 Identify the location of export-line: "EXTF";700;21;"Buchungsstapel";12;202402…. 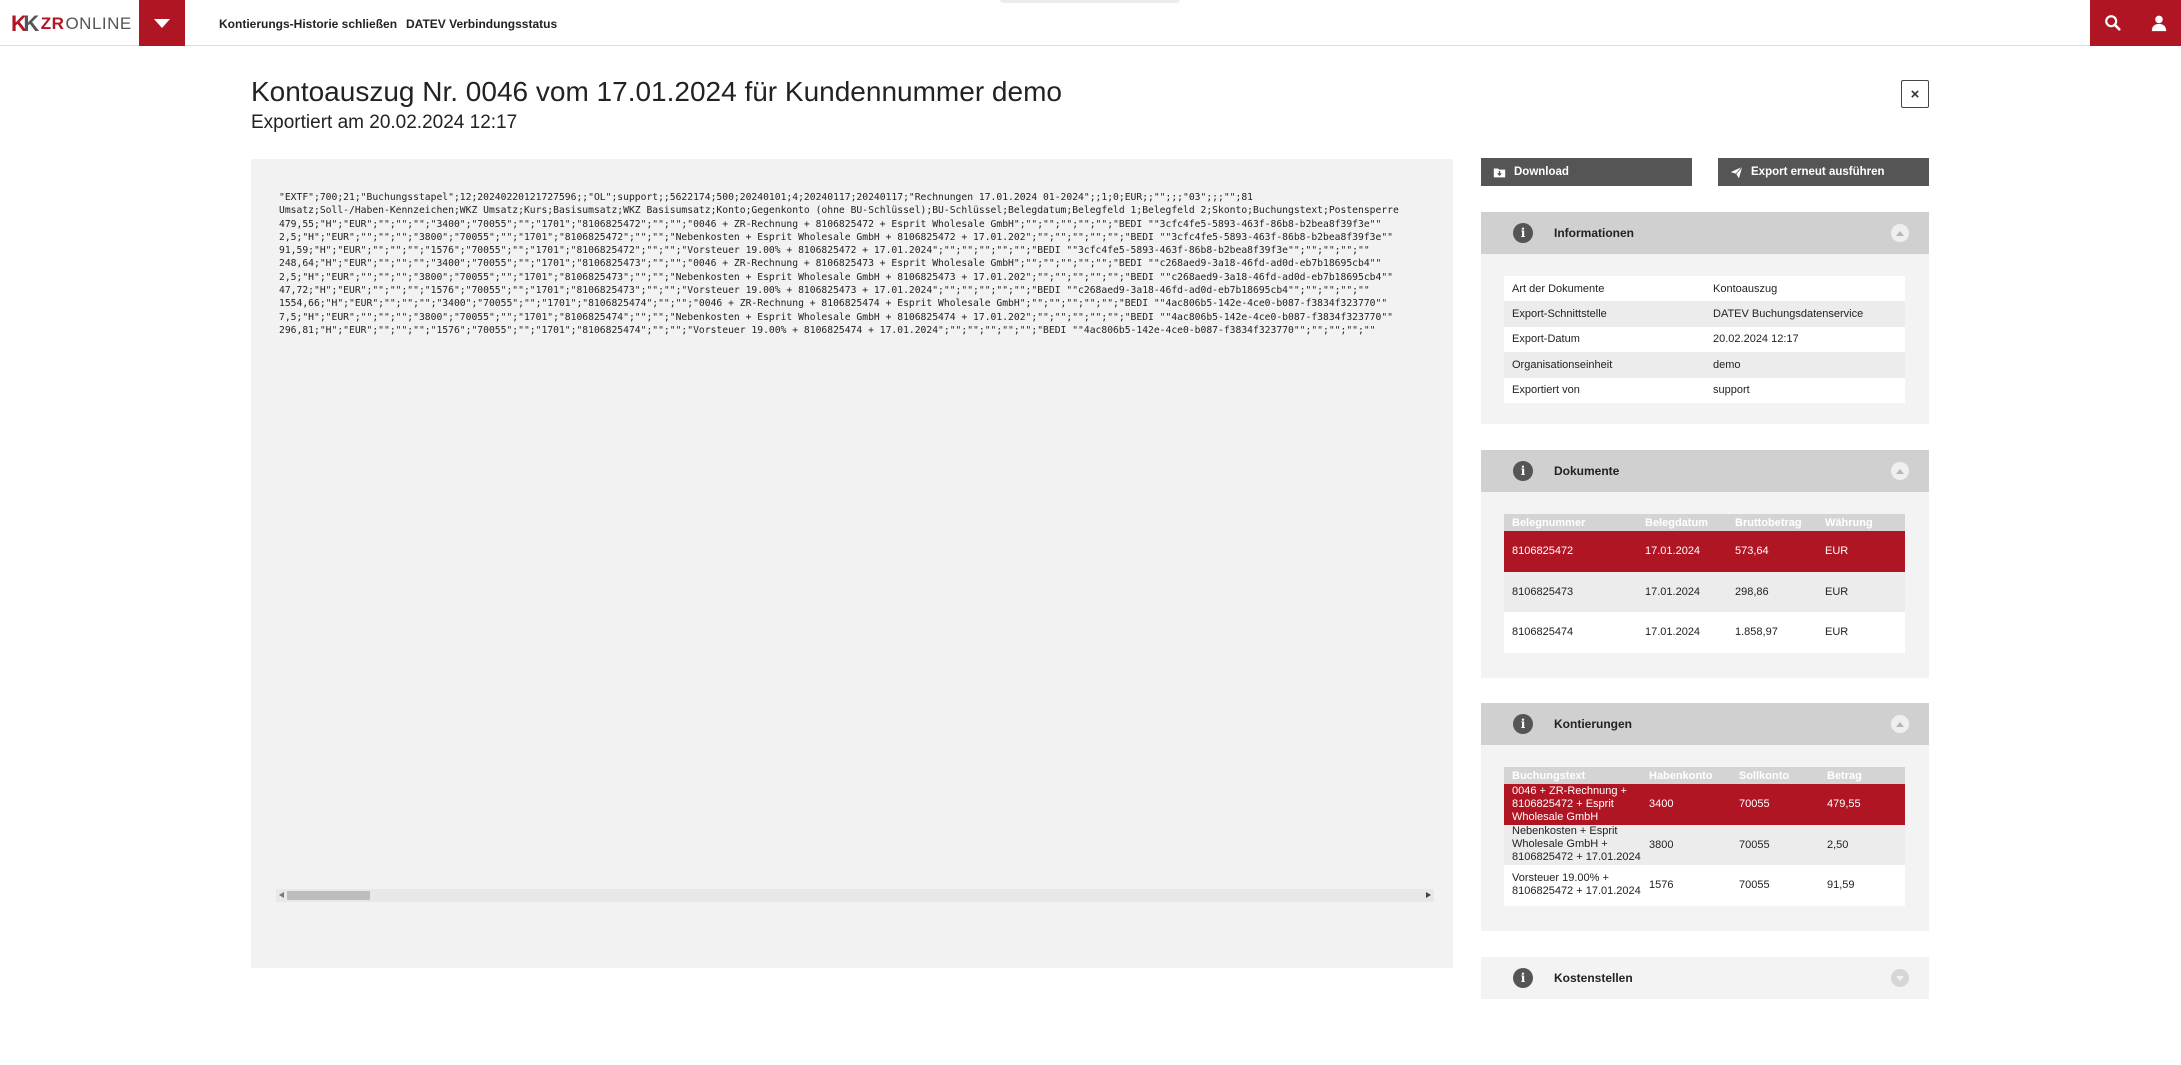
(766, 197).